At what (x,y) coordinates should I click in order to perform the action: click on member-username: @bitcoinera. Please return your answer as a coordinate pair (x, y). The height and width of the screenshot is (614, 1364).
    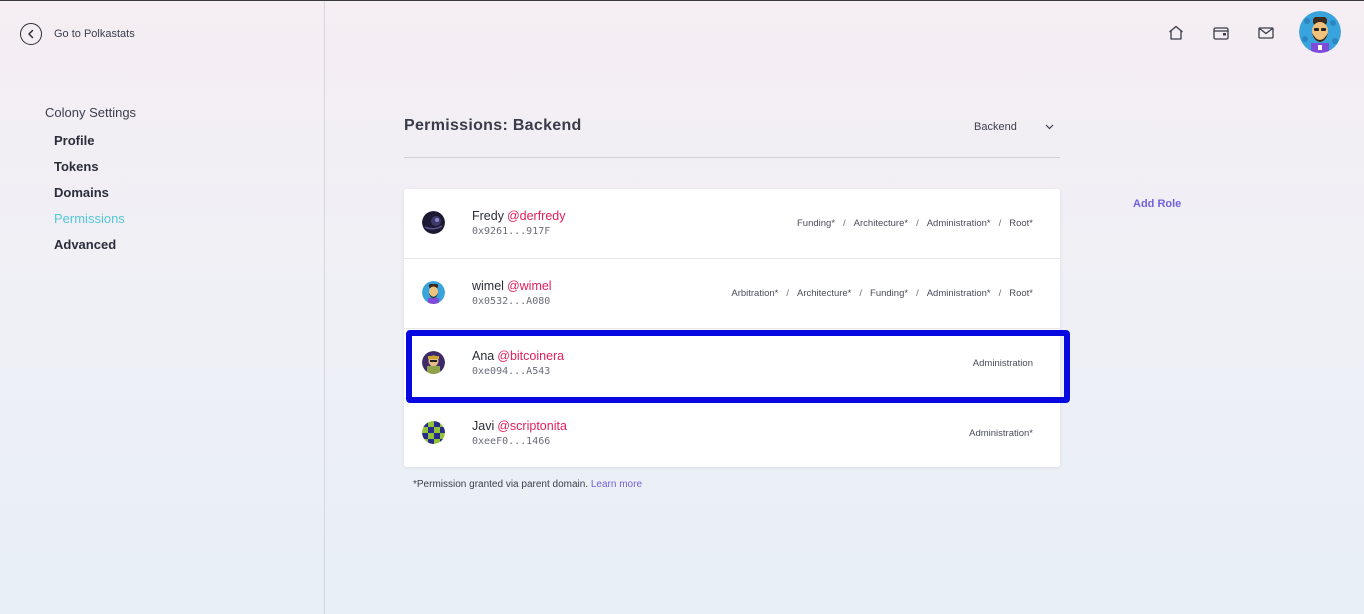
    Looking at the image, I should click on (530, 356).